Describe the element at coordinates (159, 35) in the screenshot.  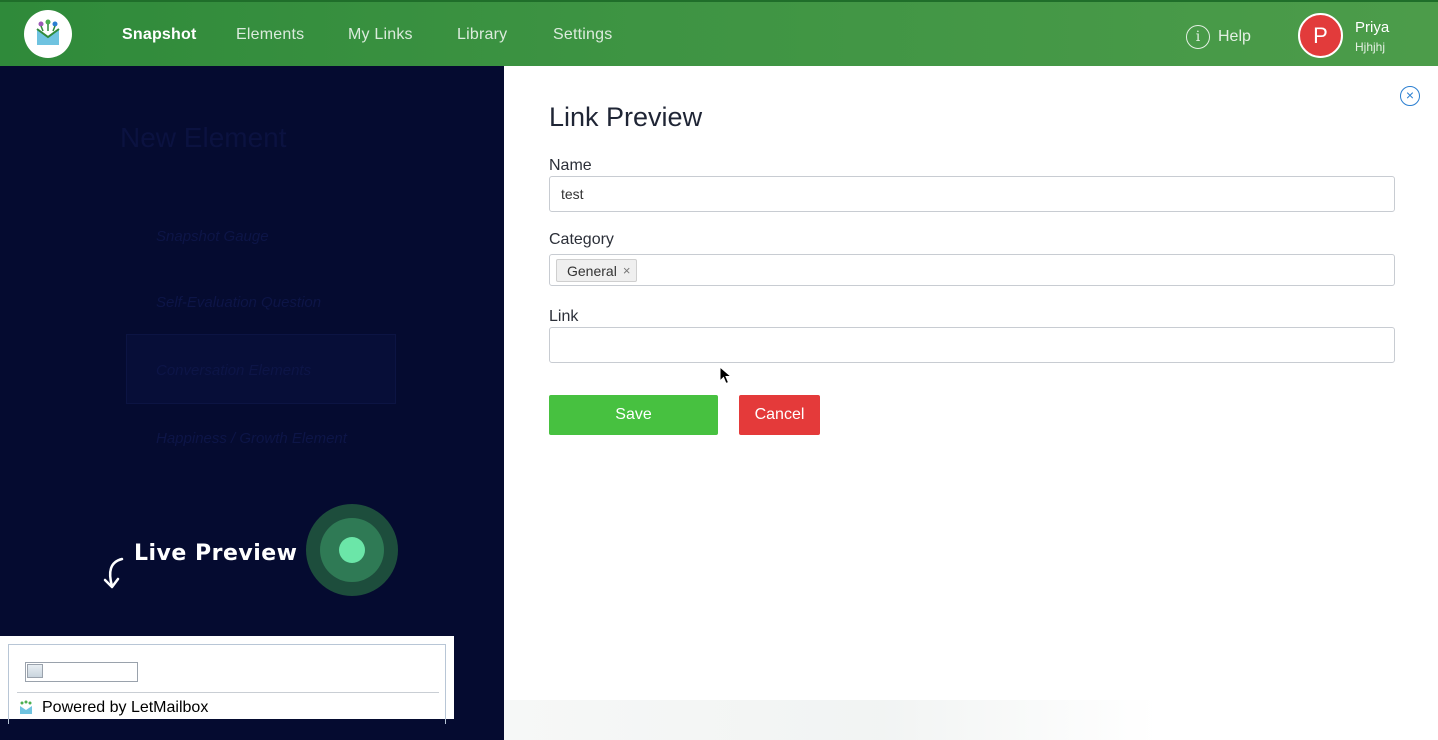
I see `nav-snapshot: Snapshot` at that location.